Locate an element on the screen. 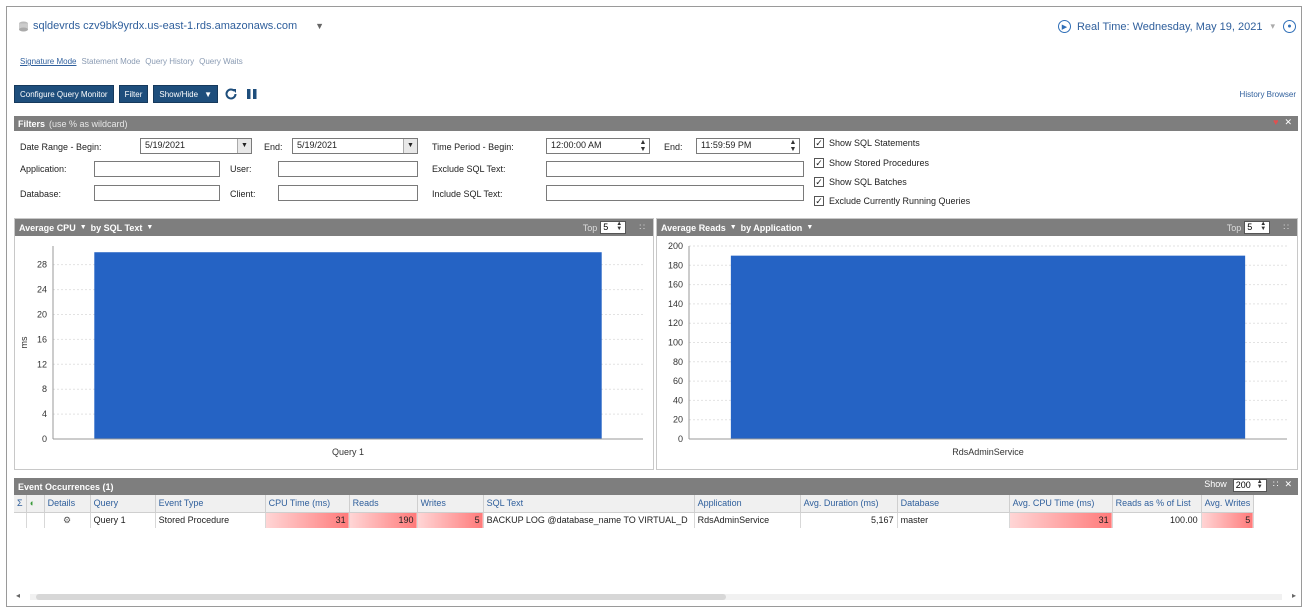  cell-reads-pct-col: 100.00 is located at coordinates (1157, 520).